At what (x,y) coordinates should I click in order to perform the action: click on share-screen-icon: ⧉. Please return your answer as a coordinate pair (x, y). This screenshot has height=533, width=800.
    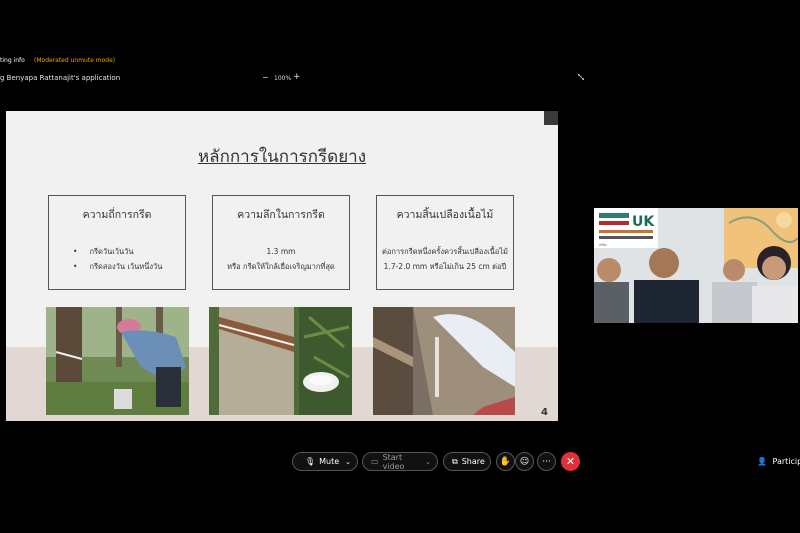
    Looking at the image, I should click on (455, 461).